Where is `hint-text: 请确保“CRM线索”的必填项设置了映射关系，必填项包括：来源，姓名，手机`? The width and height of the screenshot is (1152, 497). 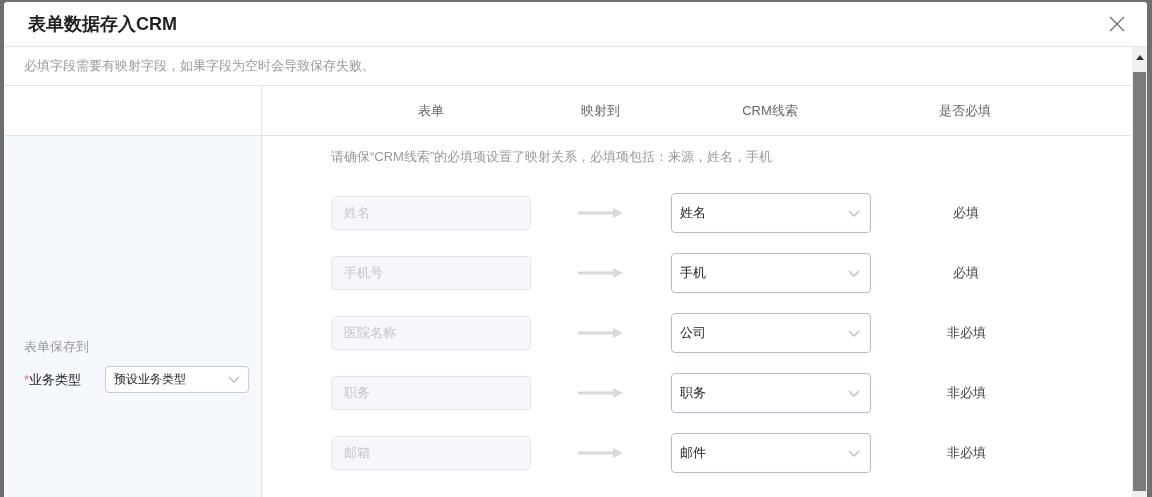
hint-text: 请确保“CRM线索”的必填项设置了映射关系，必填项包括：来源，姓名，手机 is located at coordinates (552, 157).